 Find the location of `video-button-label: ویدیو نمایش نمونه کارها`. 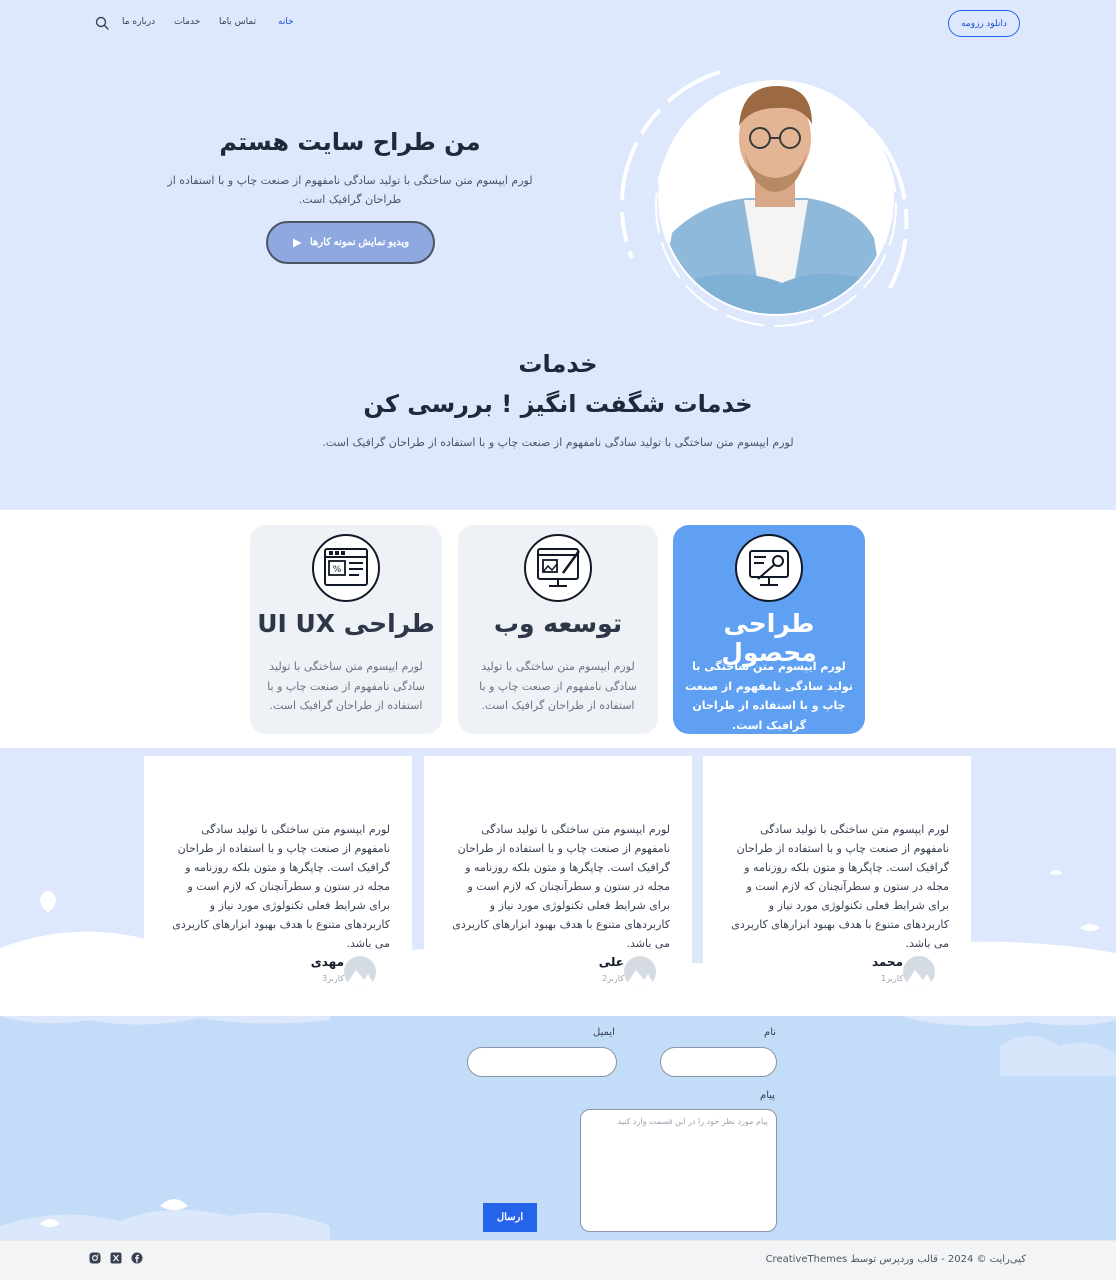

video-button-label: ویدیو نمایش نمونه کارها is located at coordinates (359, 242).